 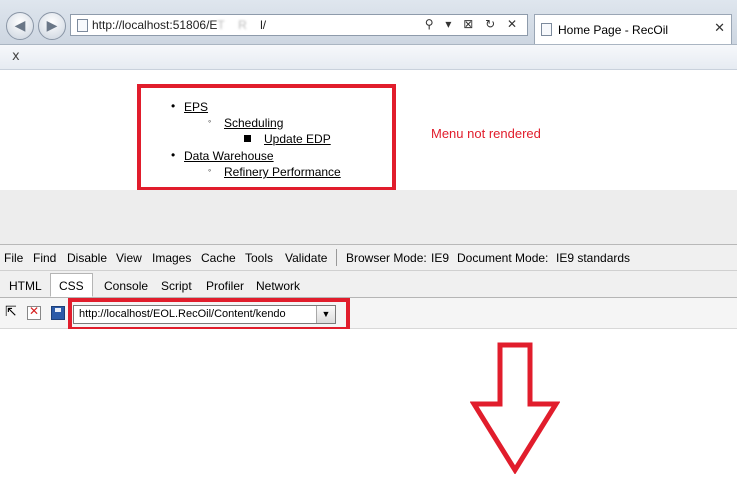 I want to click on annotation-arrow-down, so click(x=515, y=408).